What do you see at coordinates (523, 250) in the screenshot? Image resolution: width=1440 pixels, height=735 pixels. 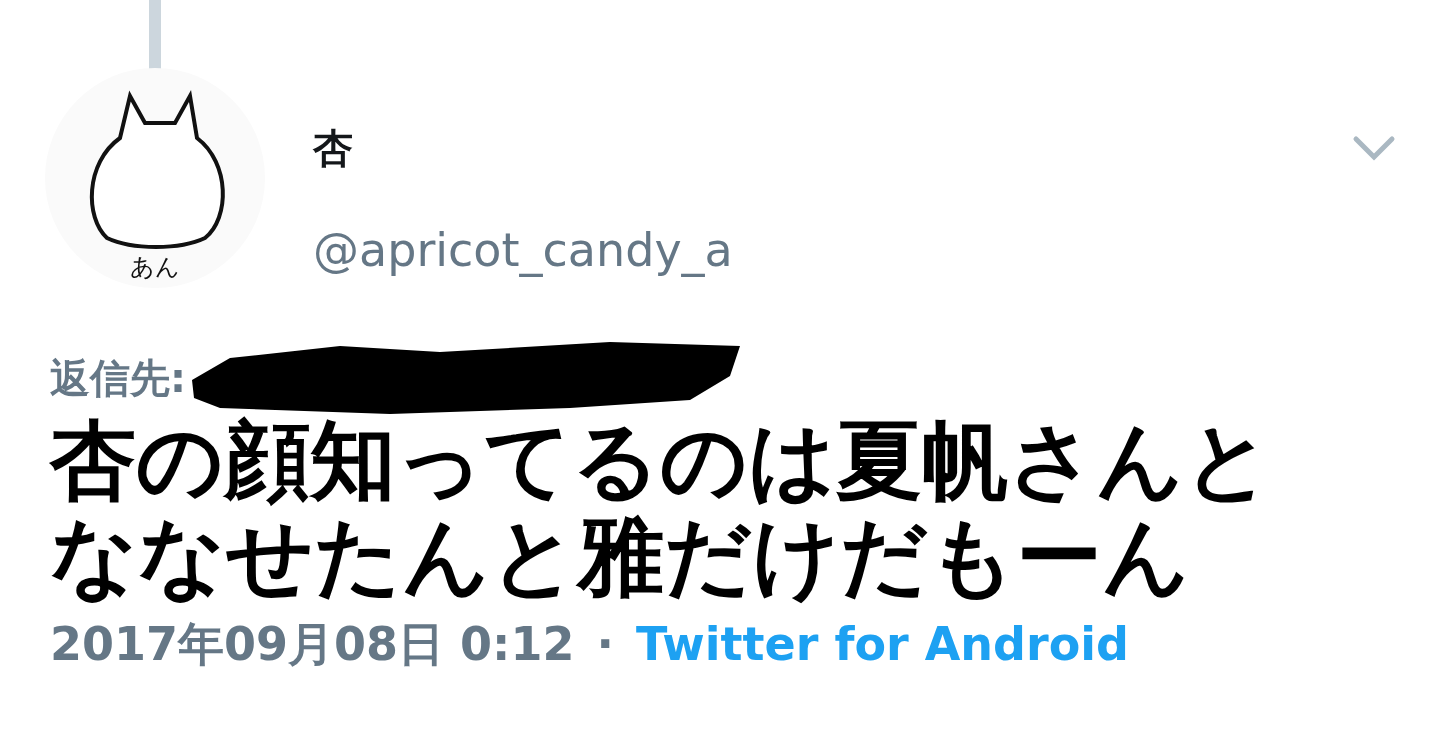 I see `user-handle: @apricot_candy_a` at bounding box center [523, 250].